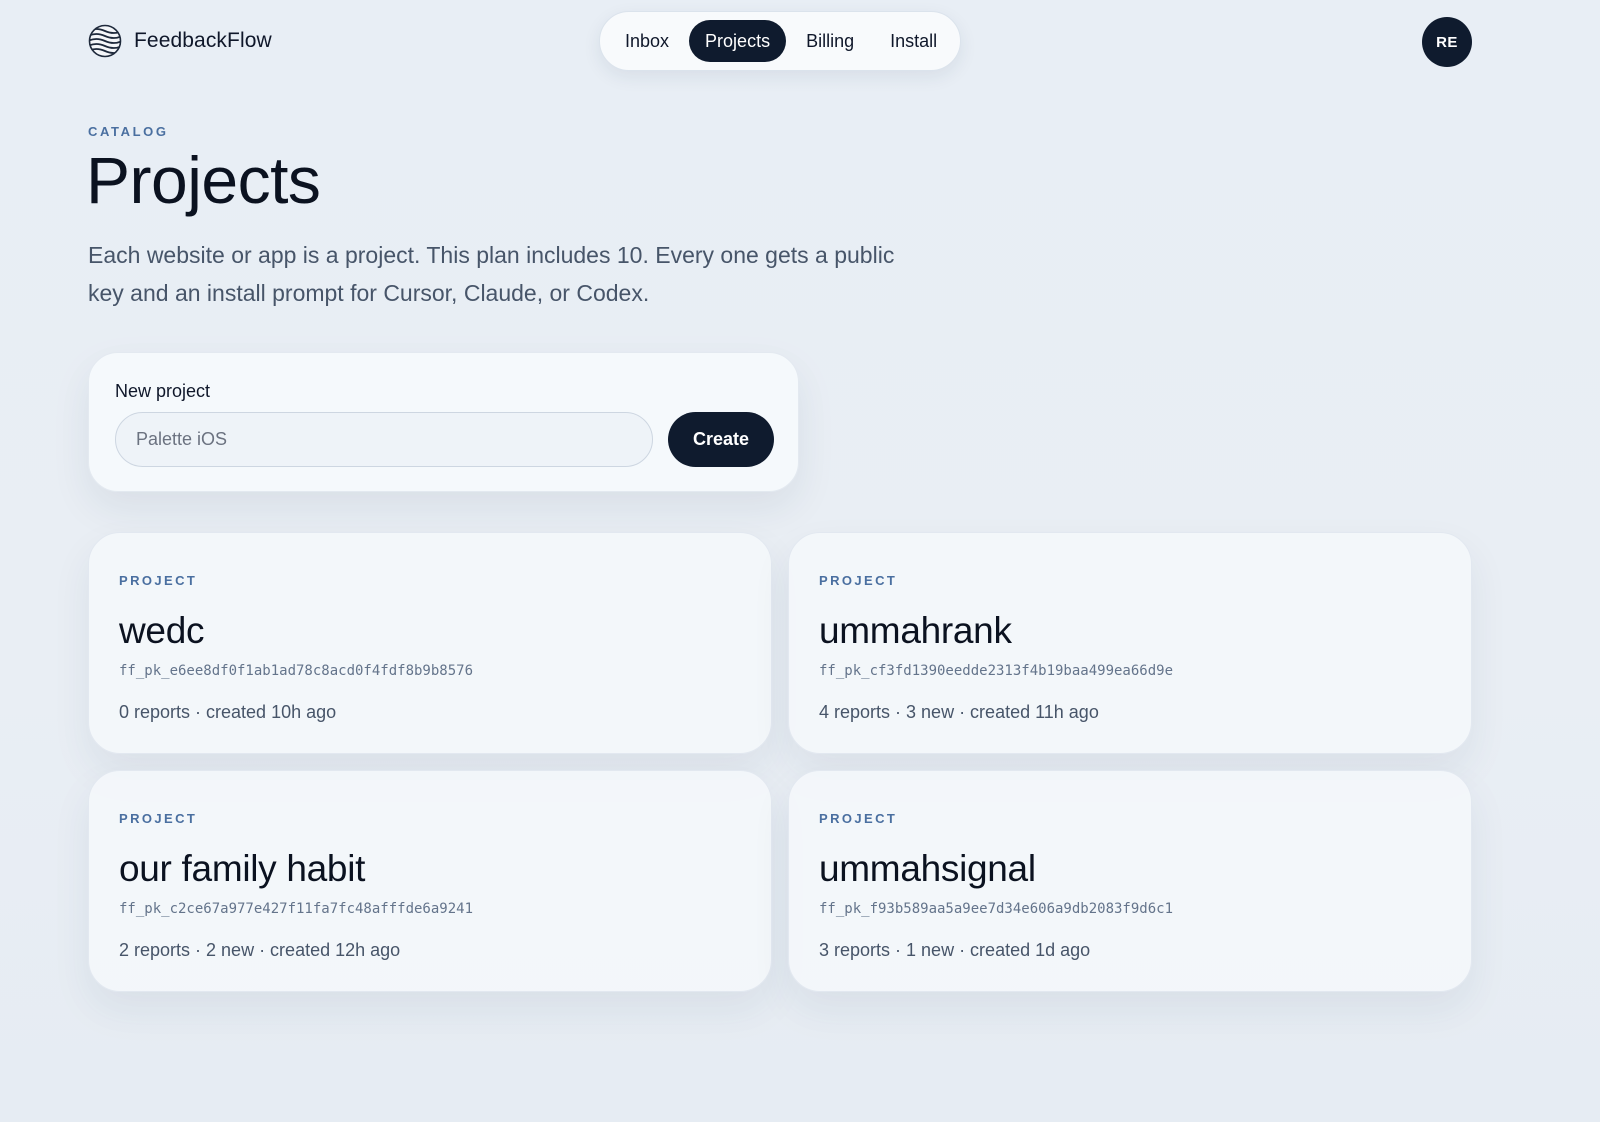 The width and height of the screenshot is (1600, 1122). I want to click on new-project-card: New project Create, so click(443, 422).